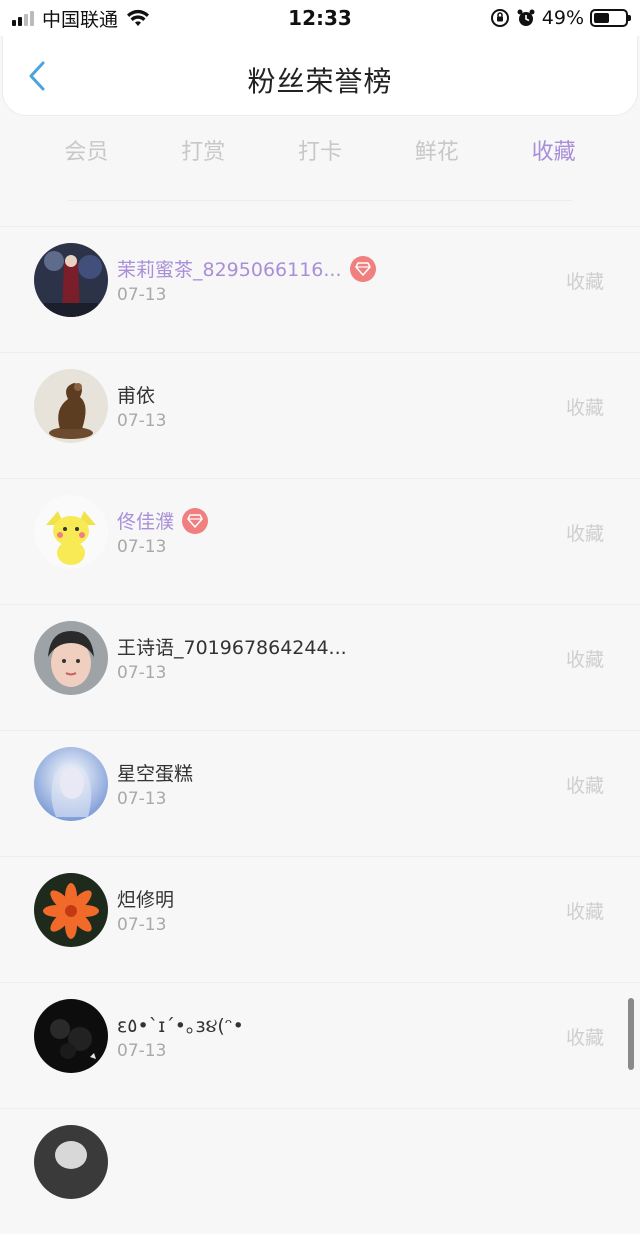 The width and height of the screenshot is (640, 1234). Describe the element at coordinates (320, 415) in the screenshot. I see `list-item: 甫依 07-13 收藏` at that location.